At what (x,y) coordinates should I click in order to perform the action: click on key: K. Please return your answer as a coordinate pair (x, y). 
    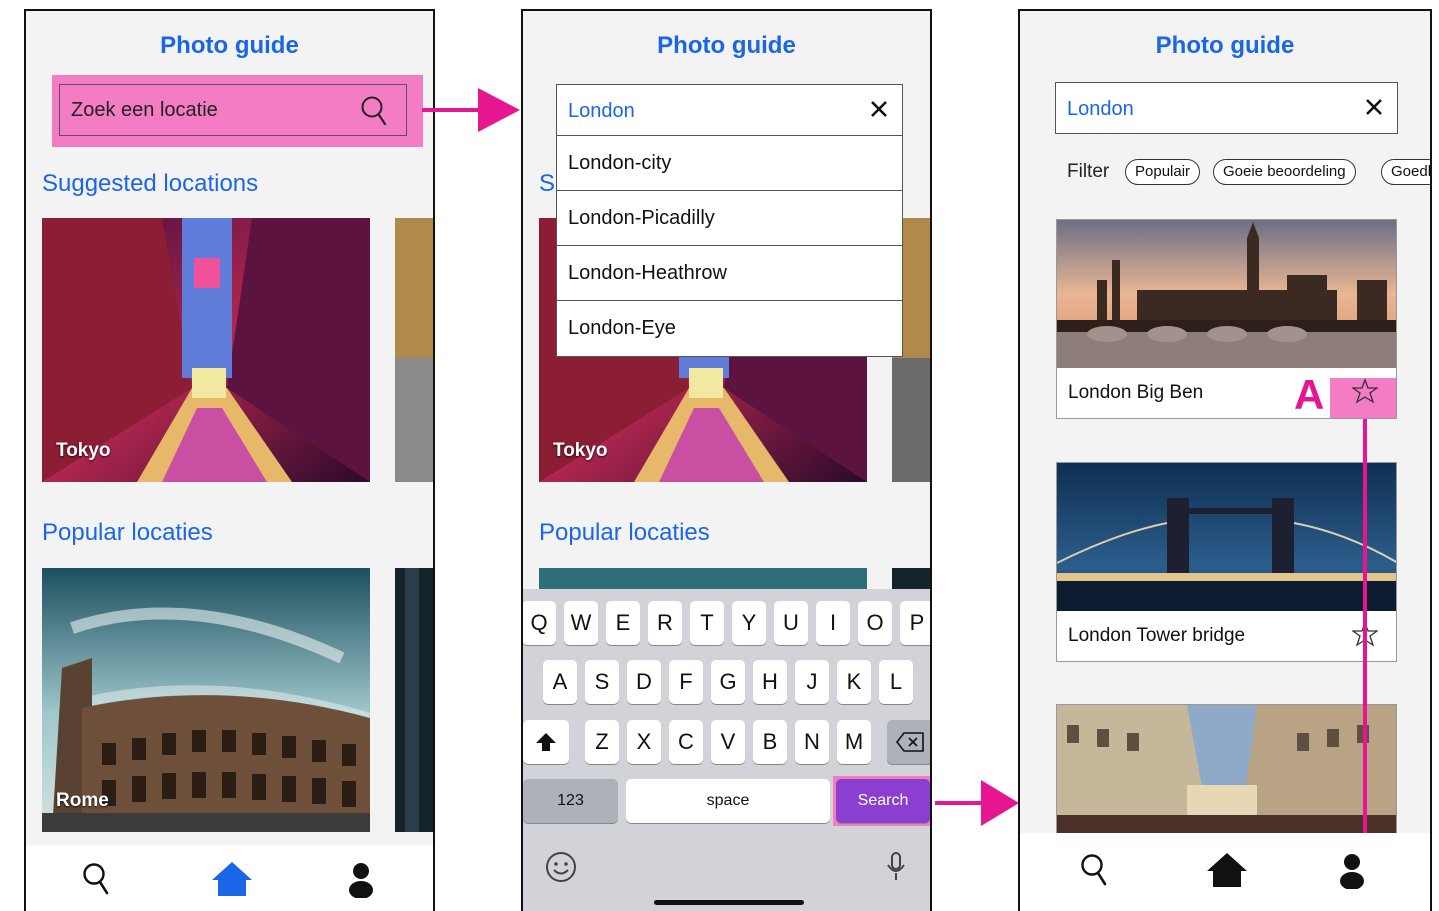
    Looking at the image, I should click on (854, 682).